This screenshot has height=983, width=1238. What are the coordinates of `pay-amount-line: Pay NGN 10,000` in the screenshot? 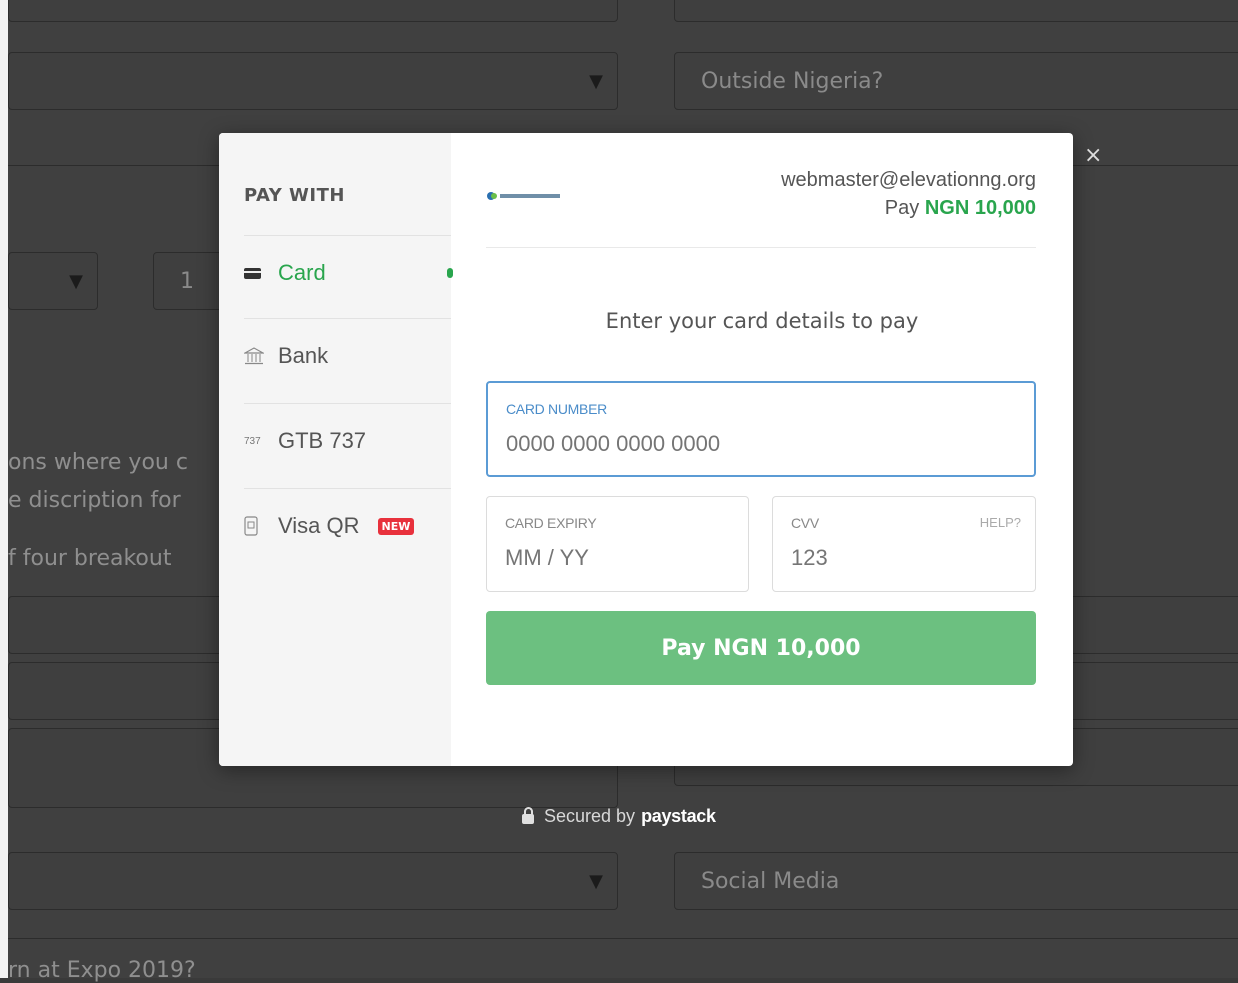 It's located at (960, 208).